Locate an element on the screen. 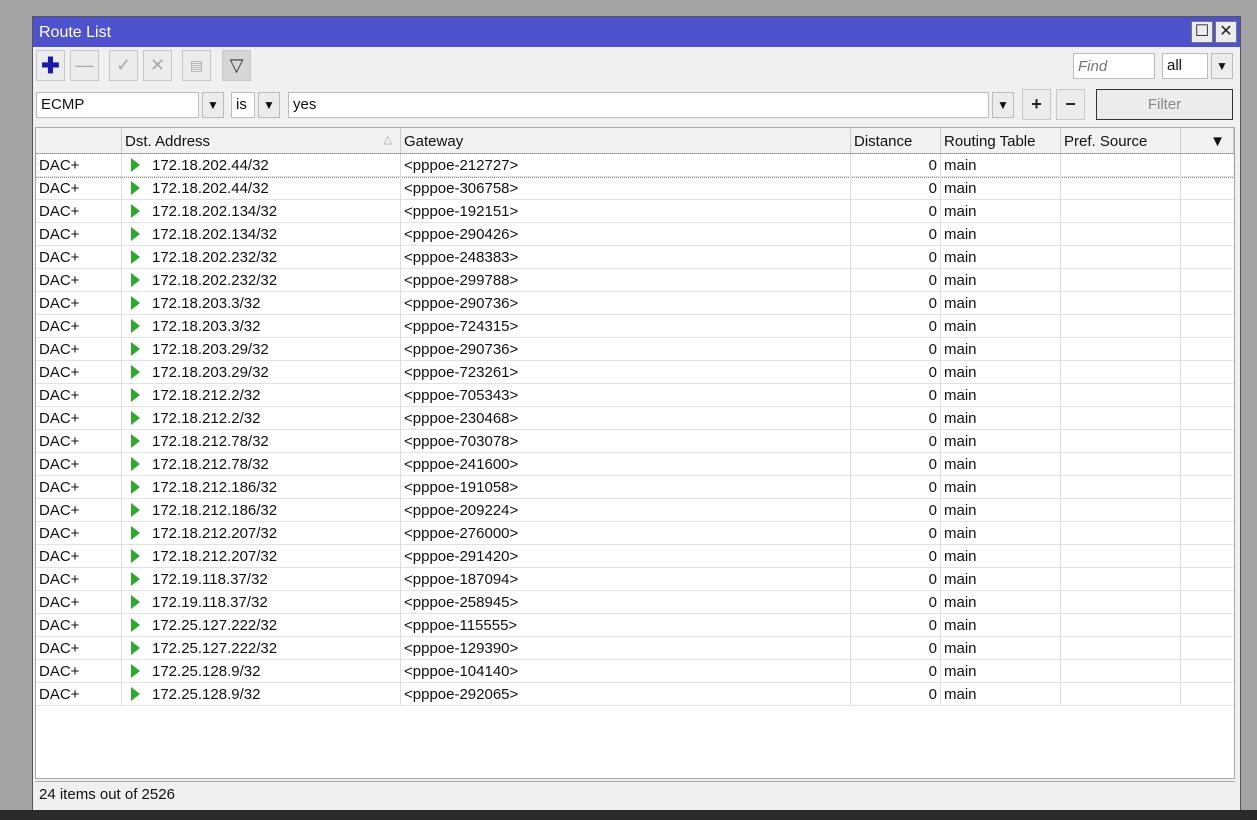 Image resolution: width=1257 pixels, height=820 pixels. maximize-button: ☐ is located at coordinates (1202, 32).